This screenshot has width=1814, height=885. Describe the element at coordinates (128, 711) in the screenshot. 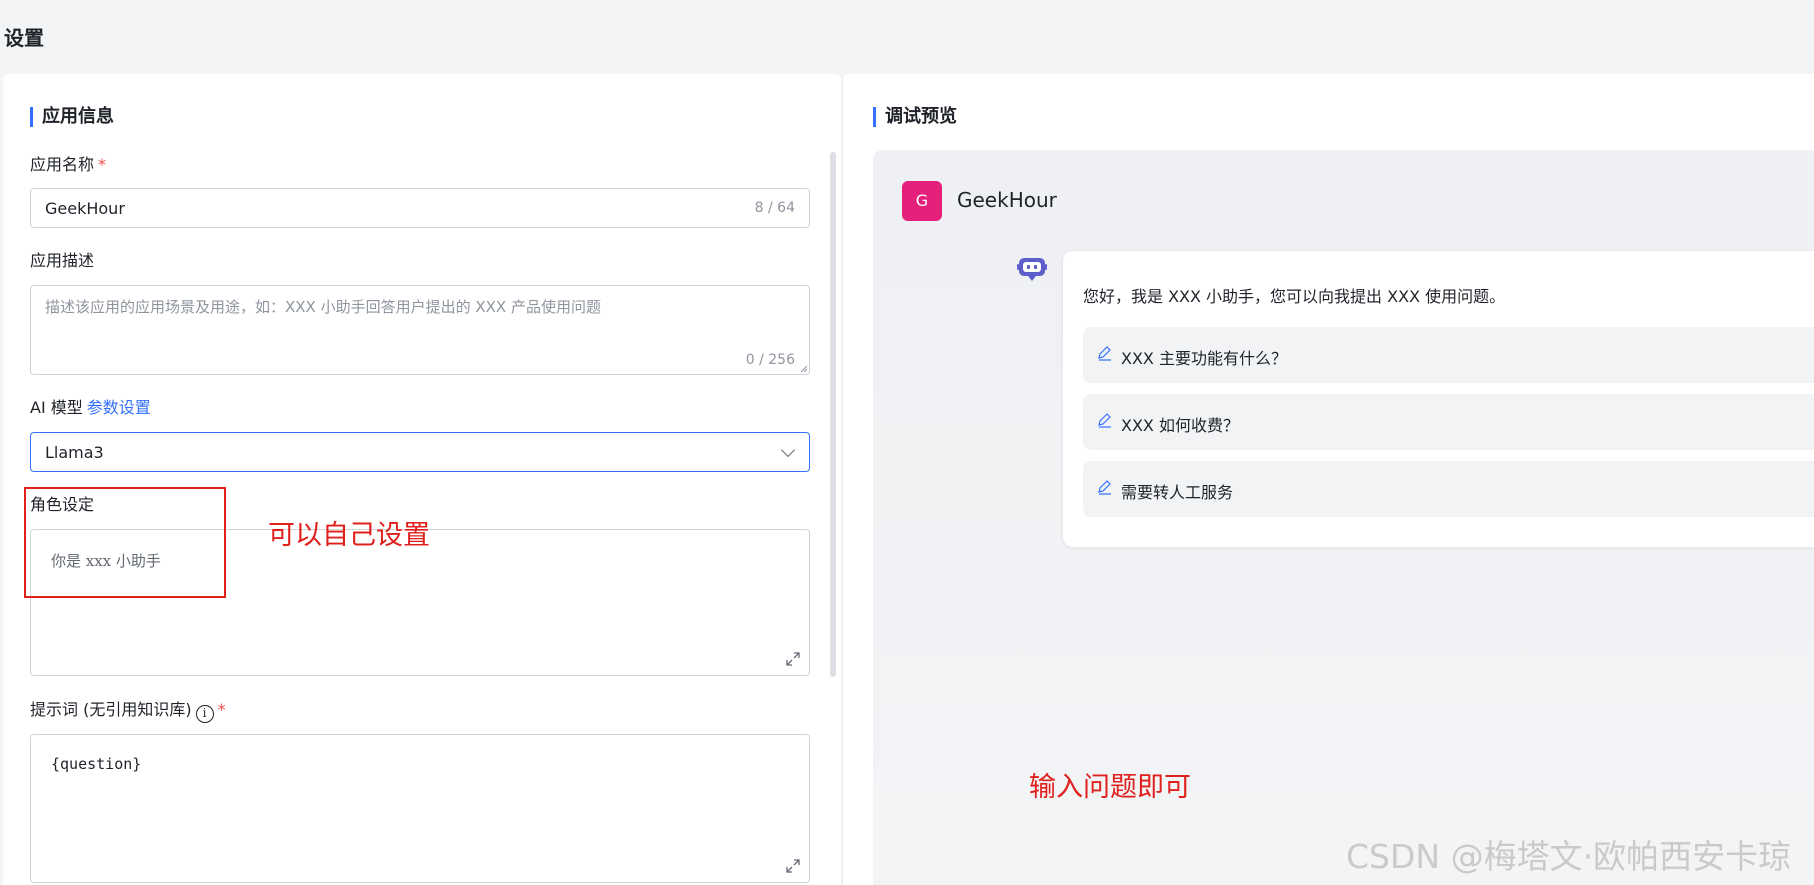

I see `prompt-label: 提示词 (无引用知识库) i *` at that location.